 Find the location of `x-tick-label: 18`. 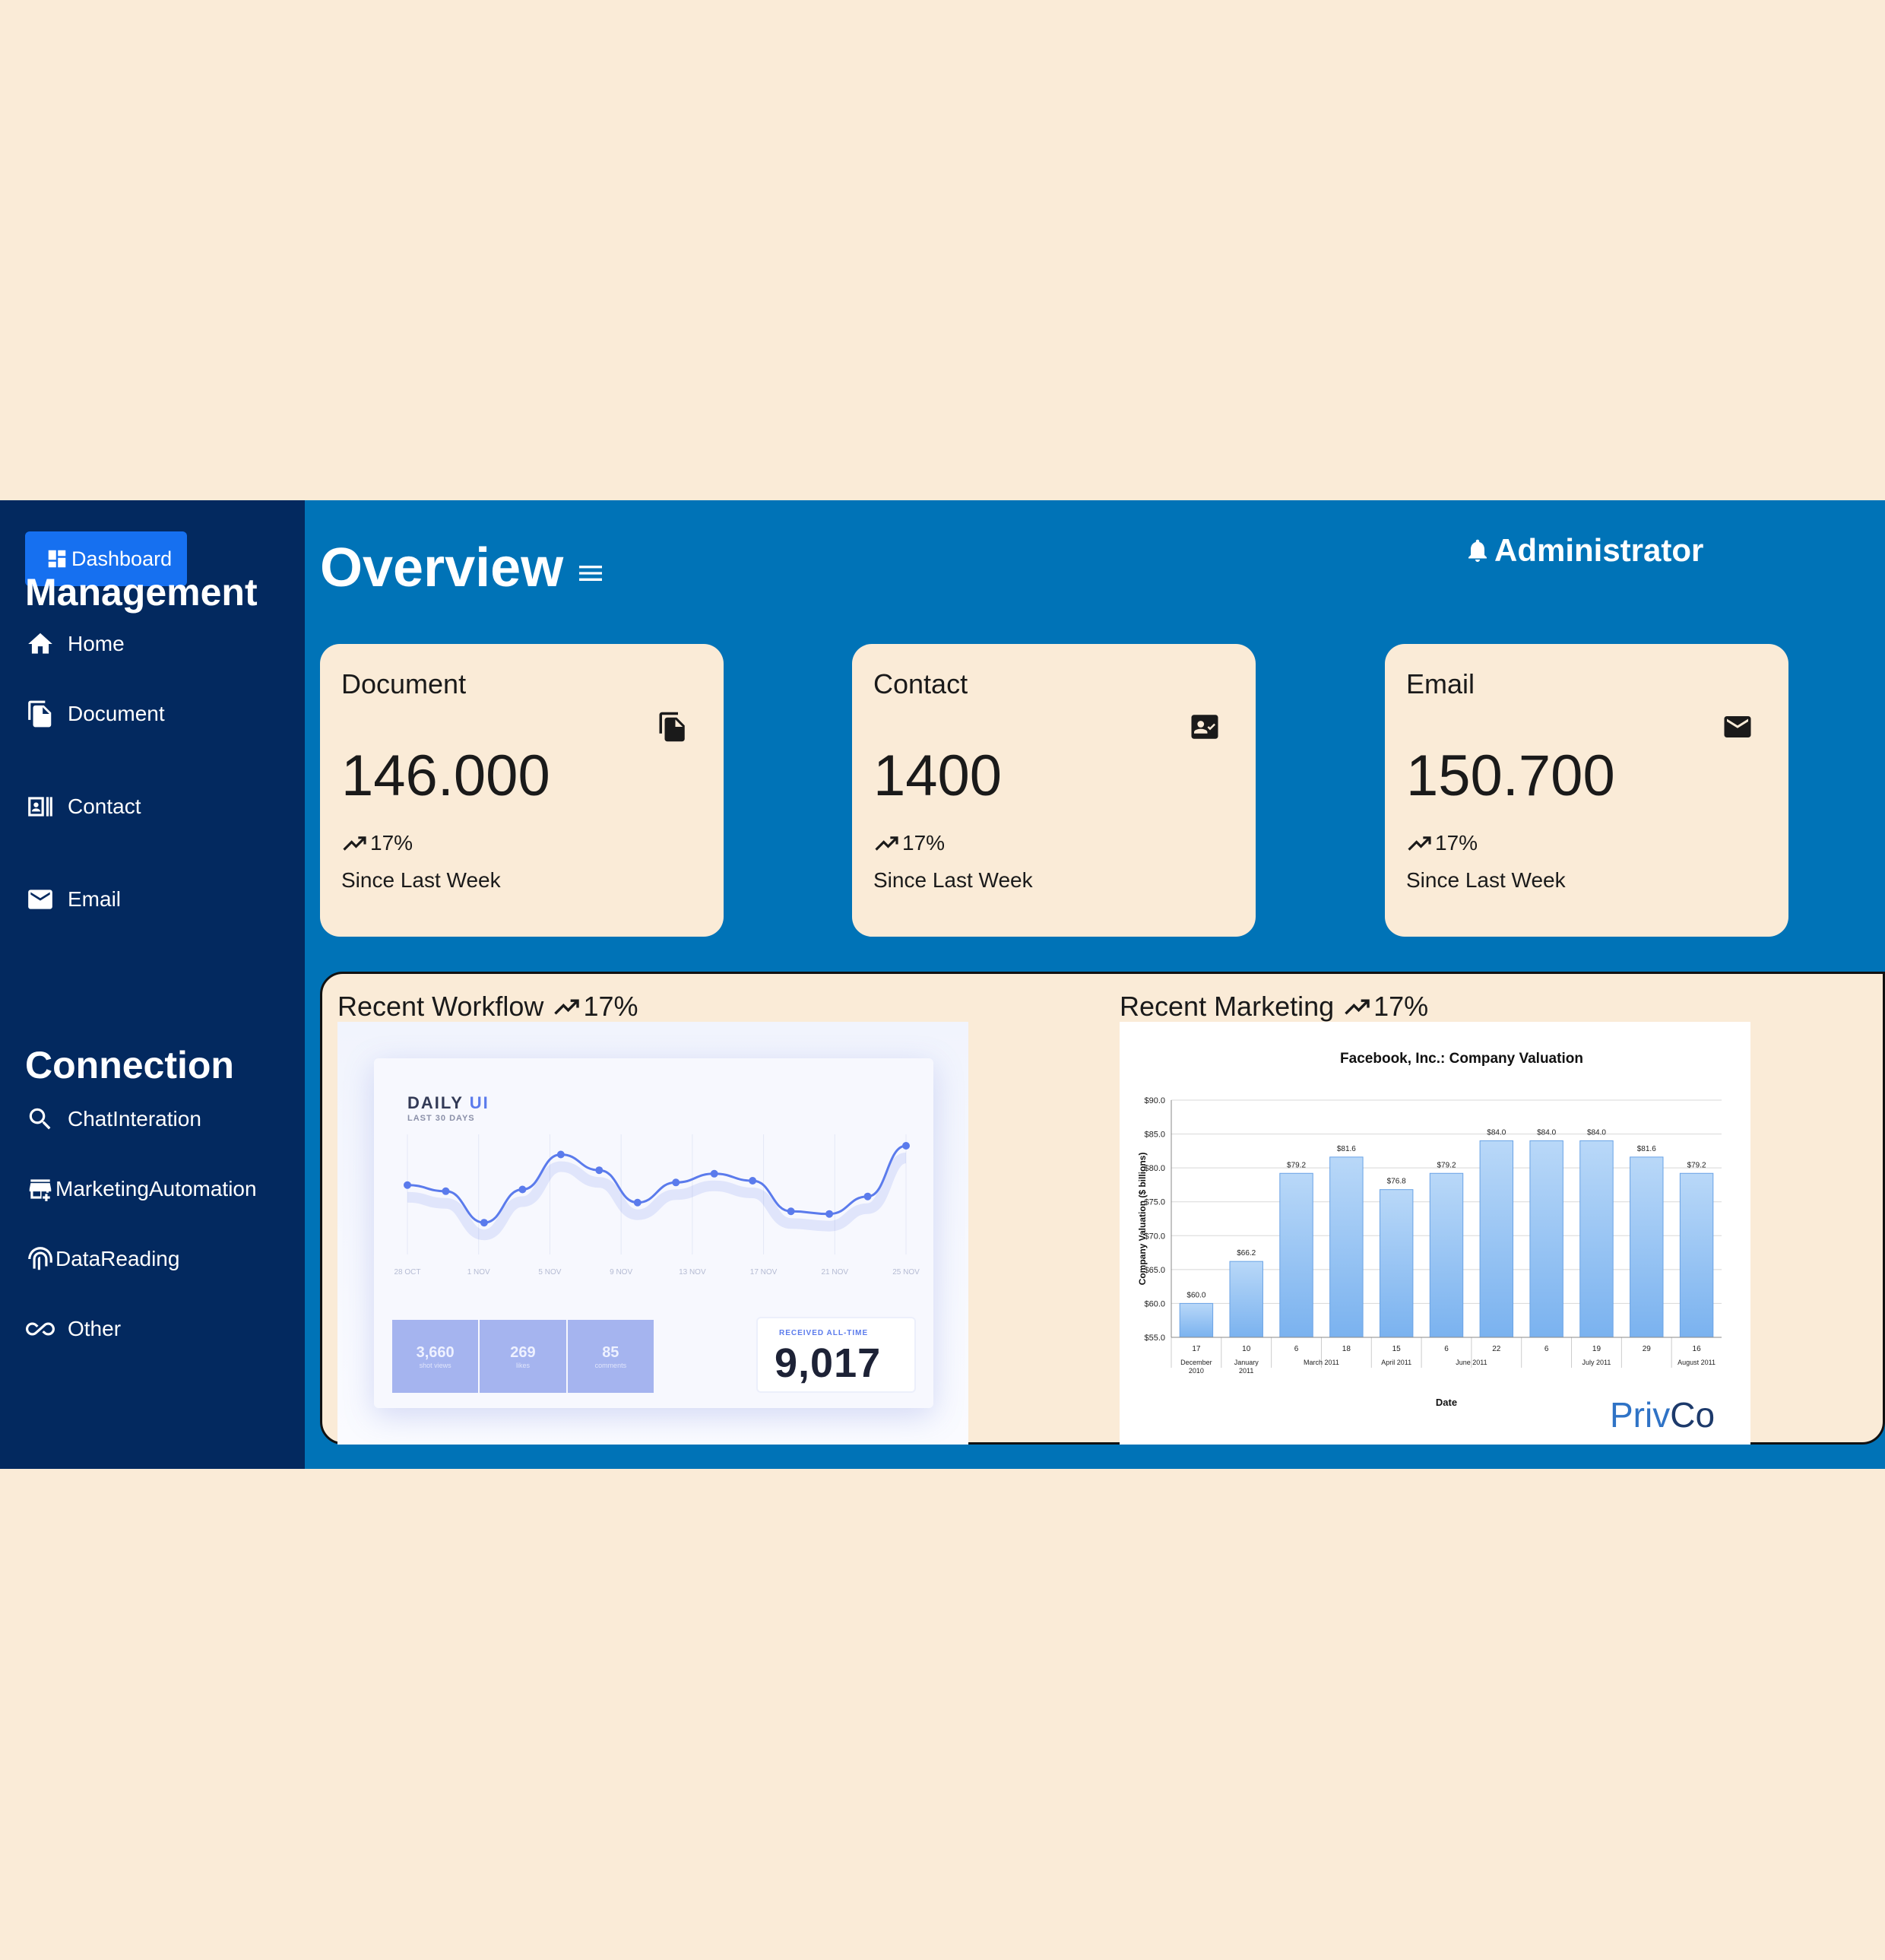

x-tick-label: 18 is located at coordinates (1347, 1349).